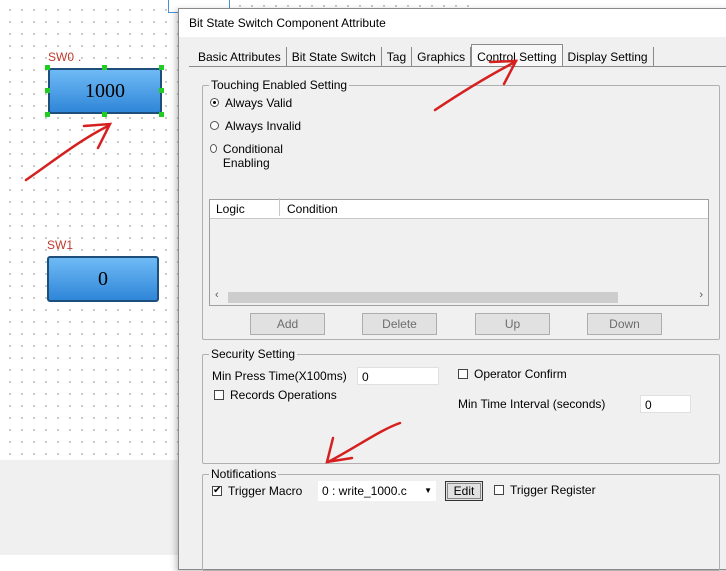 The height and width of the screenshot is (571, 726). What do you see at coordinates (520, 374) in the screenshot?
I see `operator-confirm-label: Operator Confirm` at bounding box center [520, 374].